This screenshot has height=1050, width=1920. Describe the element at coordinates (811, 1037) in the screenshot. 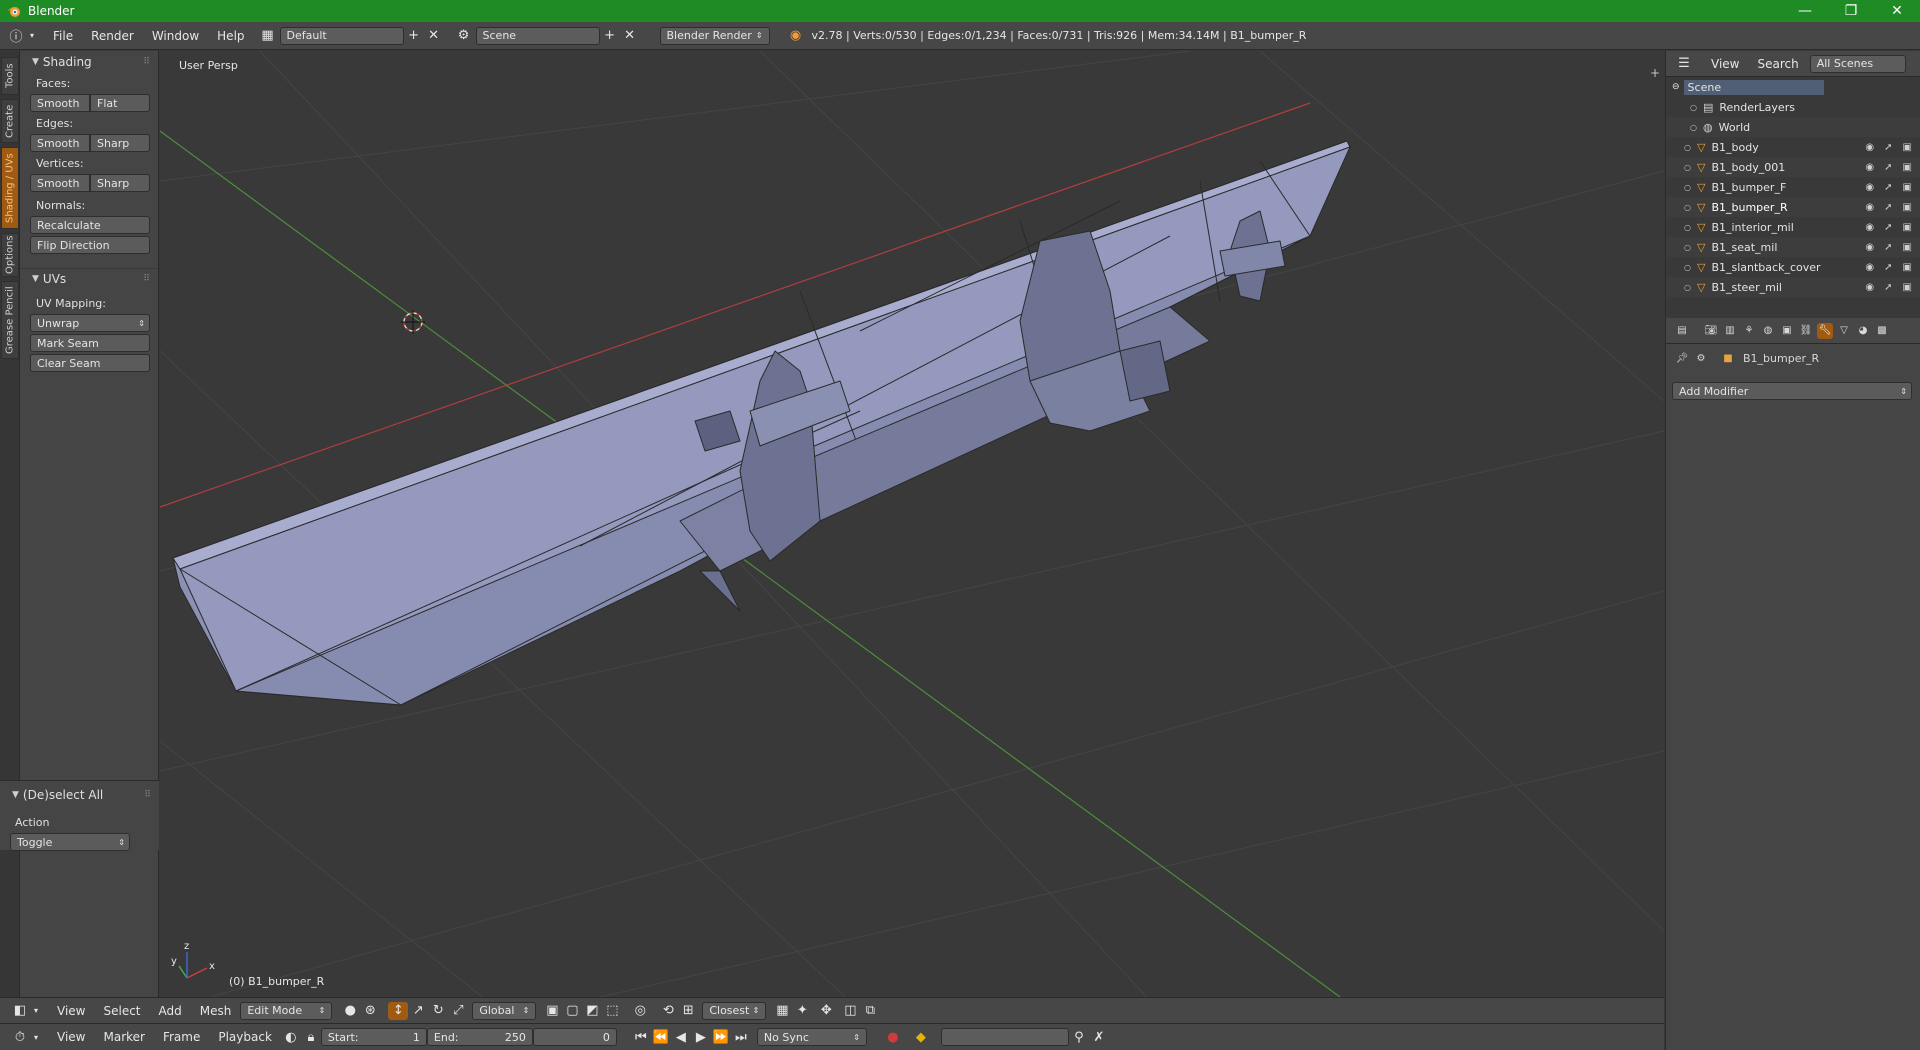

I see `sync-dropdown: No Sync ⇕` at that location.